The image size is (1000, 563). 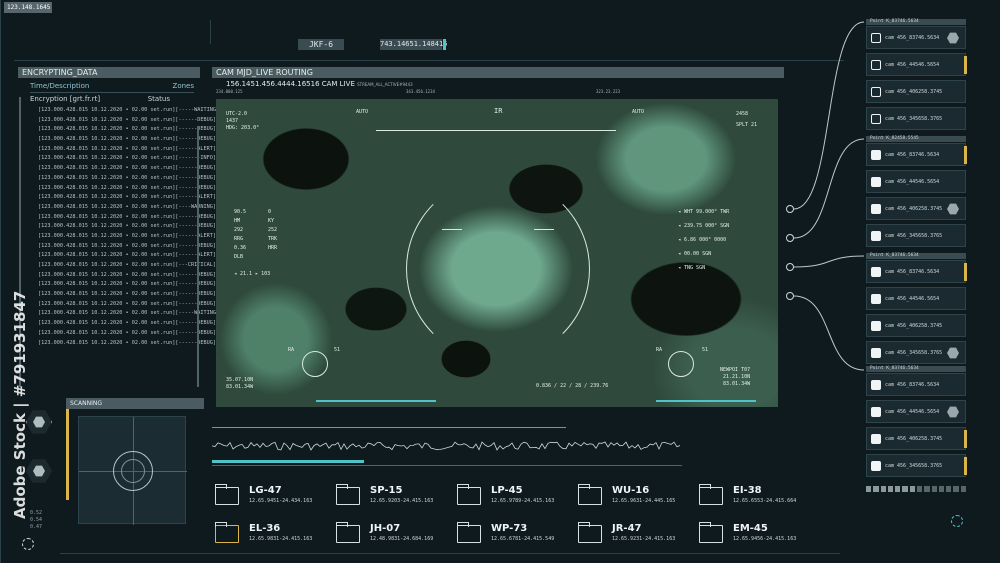 I want to click on hud-grid-cell: 0, so click(x=270, y=212).